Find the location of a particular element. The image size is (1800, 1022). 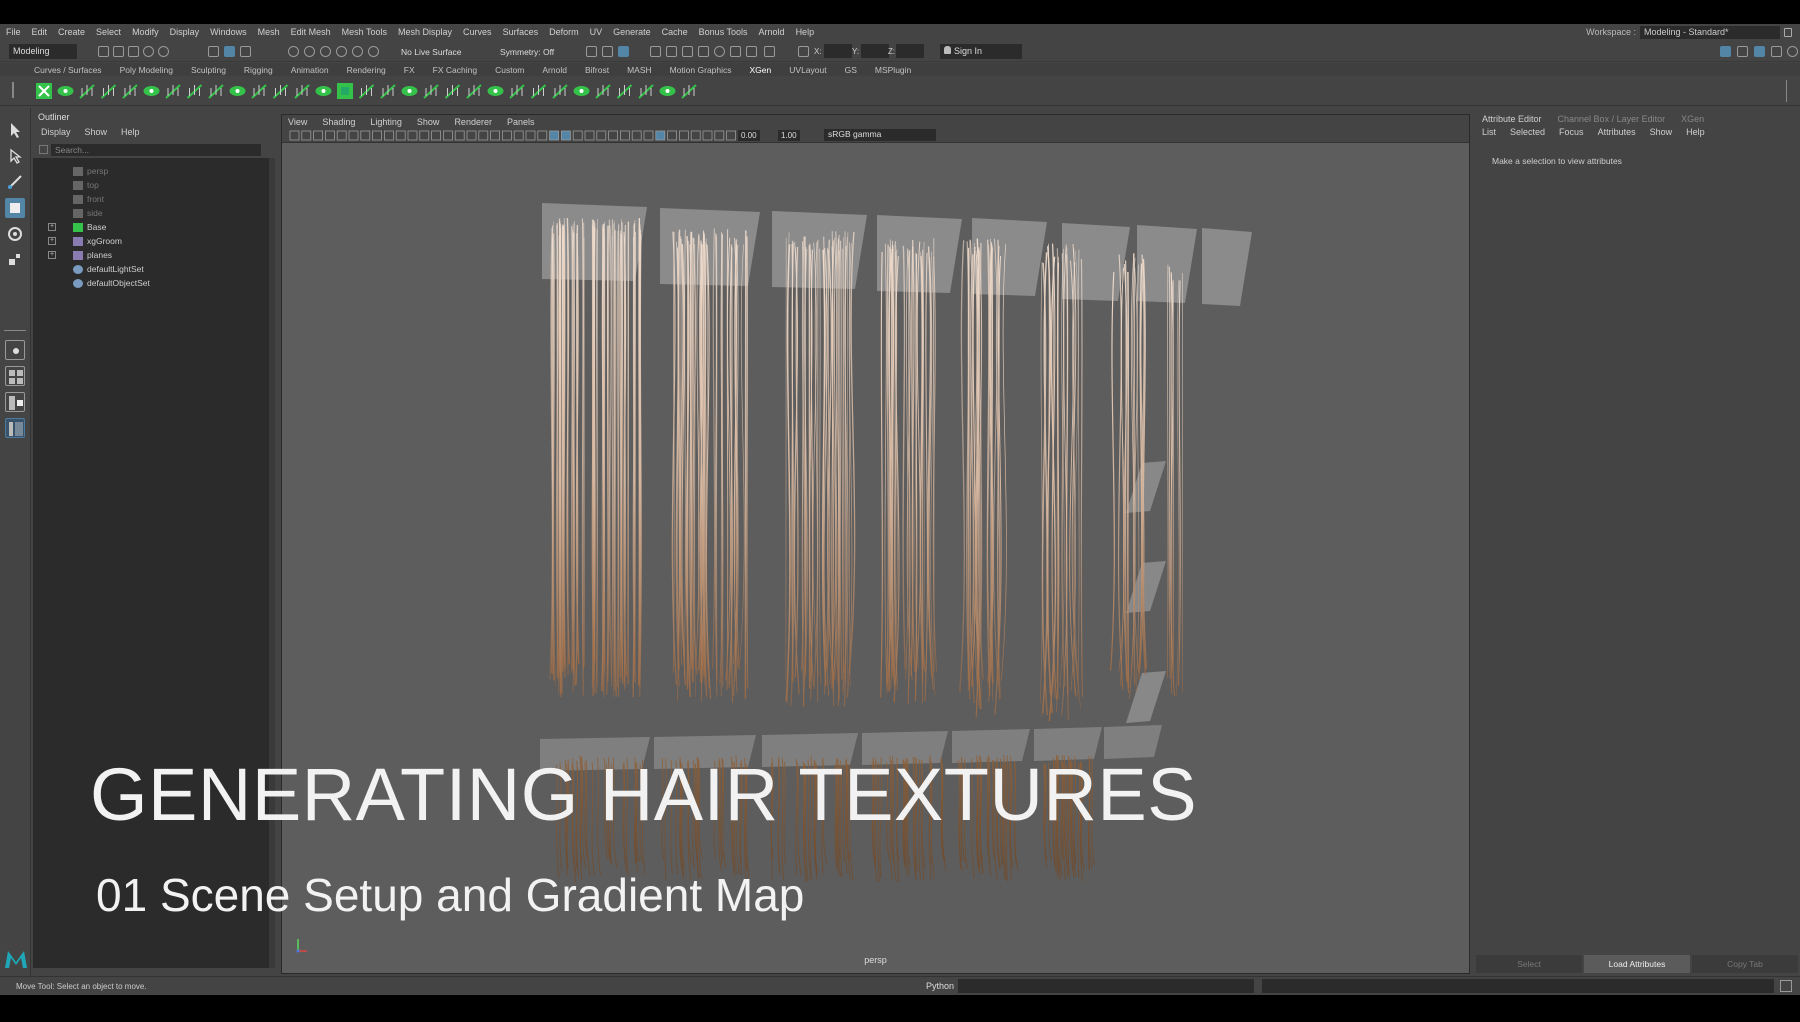

snap-grid-icon is located at coordinates (293, 51).